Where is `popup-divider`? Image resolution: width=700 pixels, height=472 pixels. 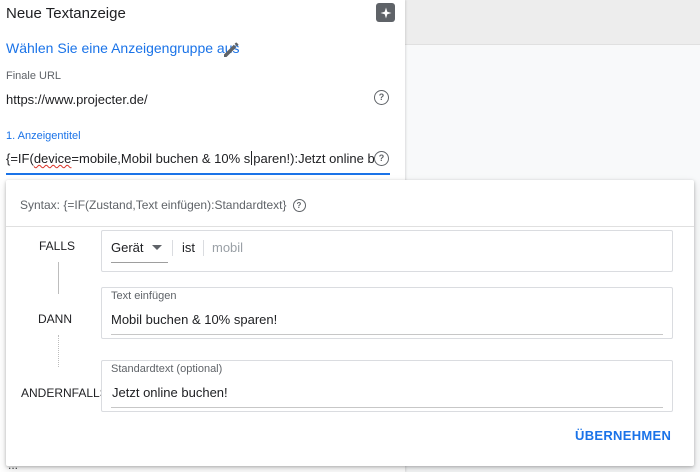
popup-divider is located at coordinates (350, 226).